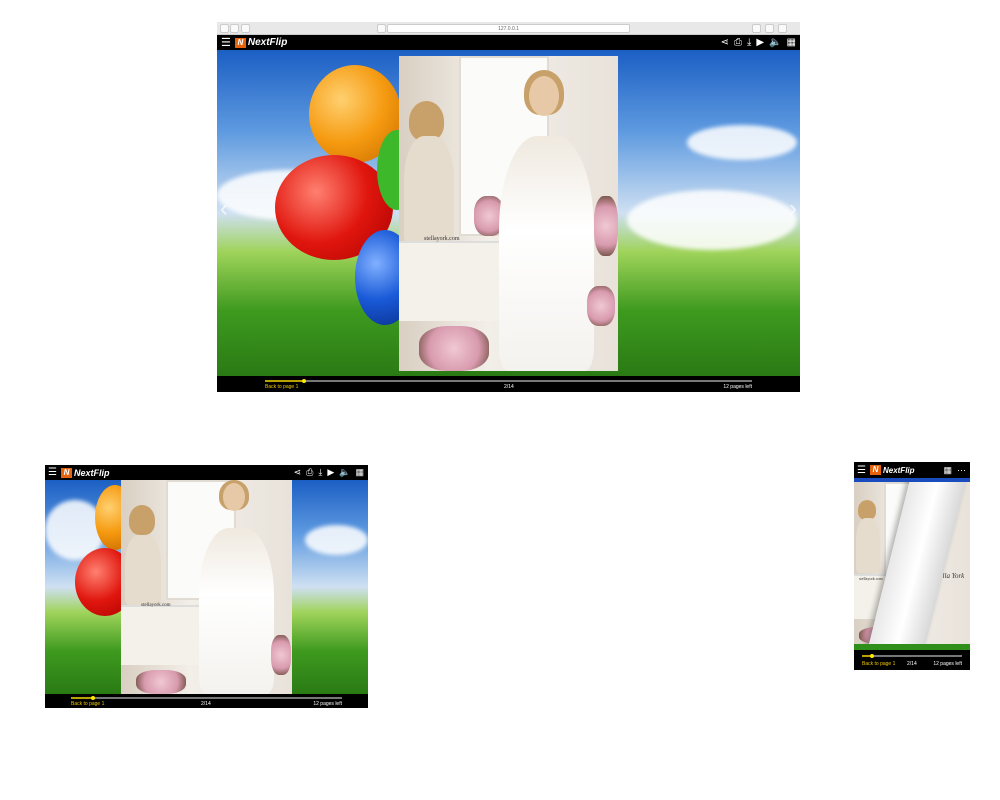  What do you see at coordinates (912, 660) in the screenshot?
I see `phone-footer: Back to page 1 2/14 12 pages left` at bounding box center [912, 660].